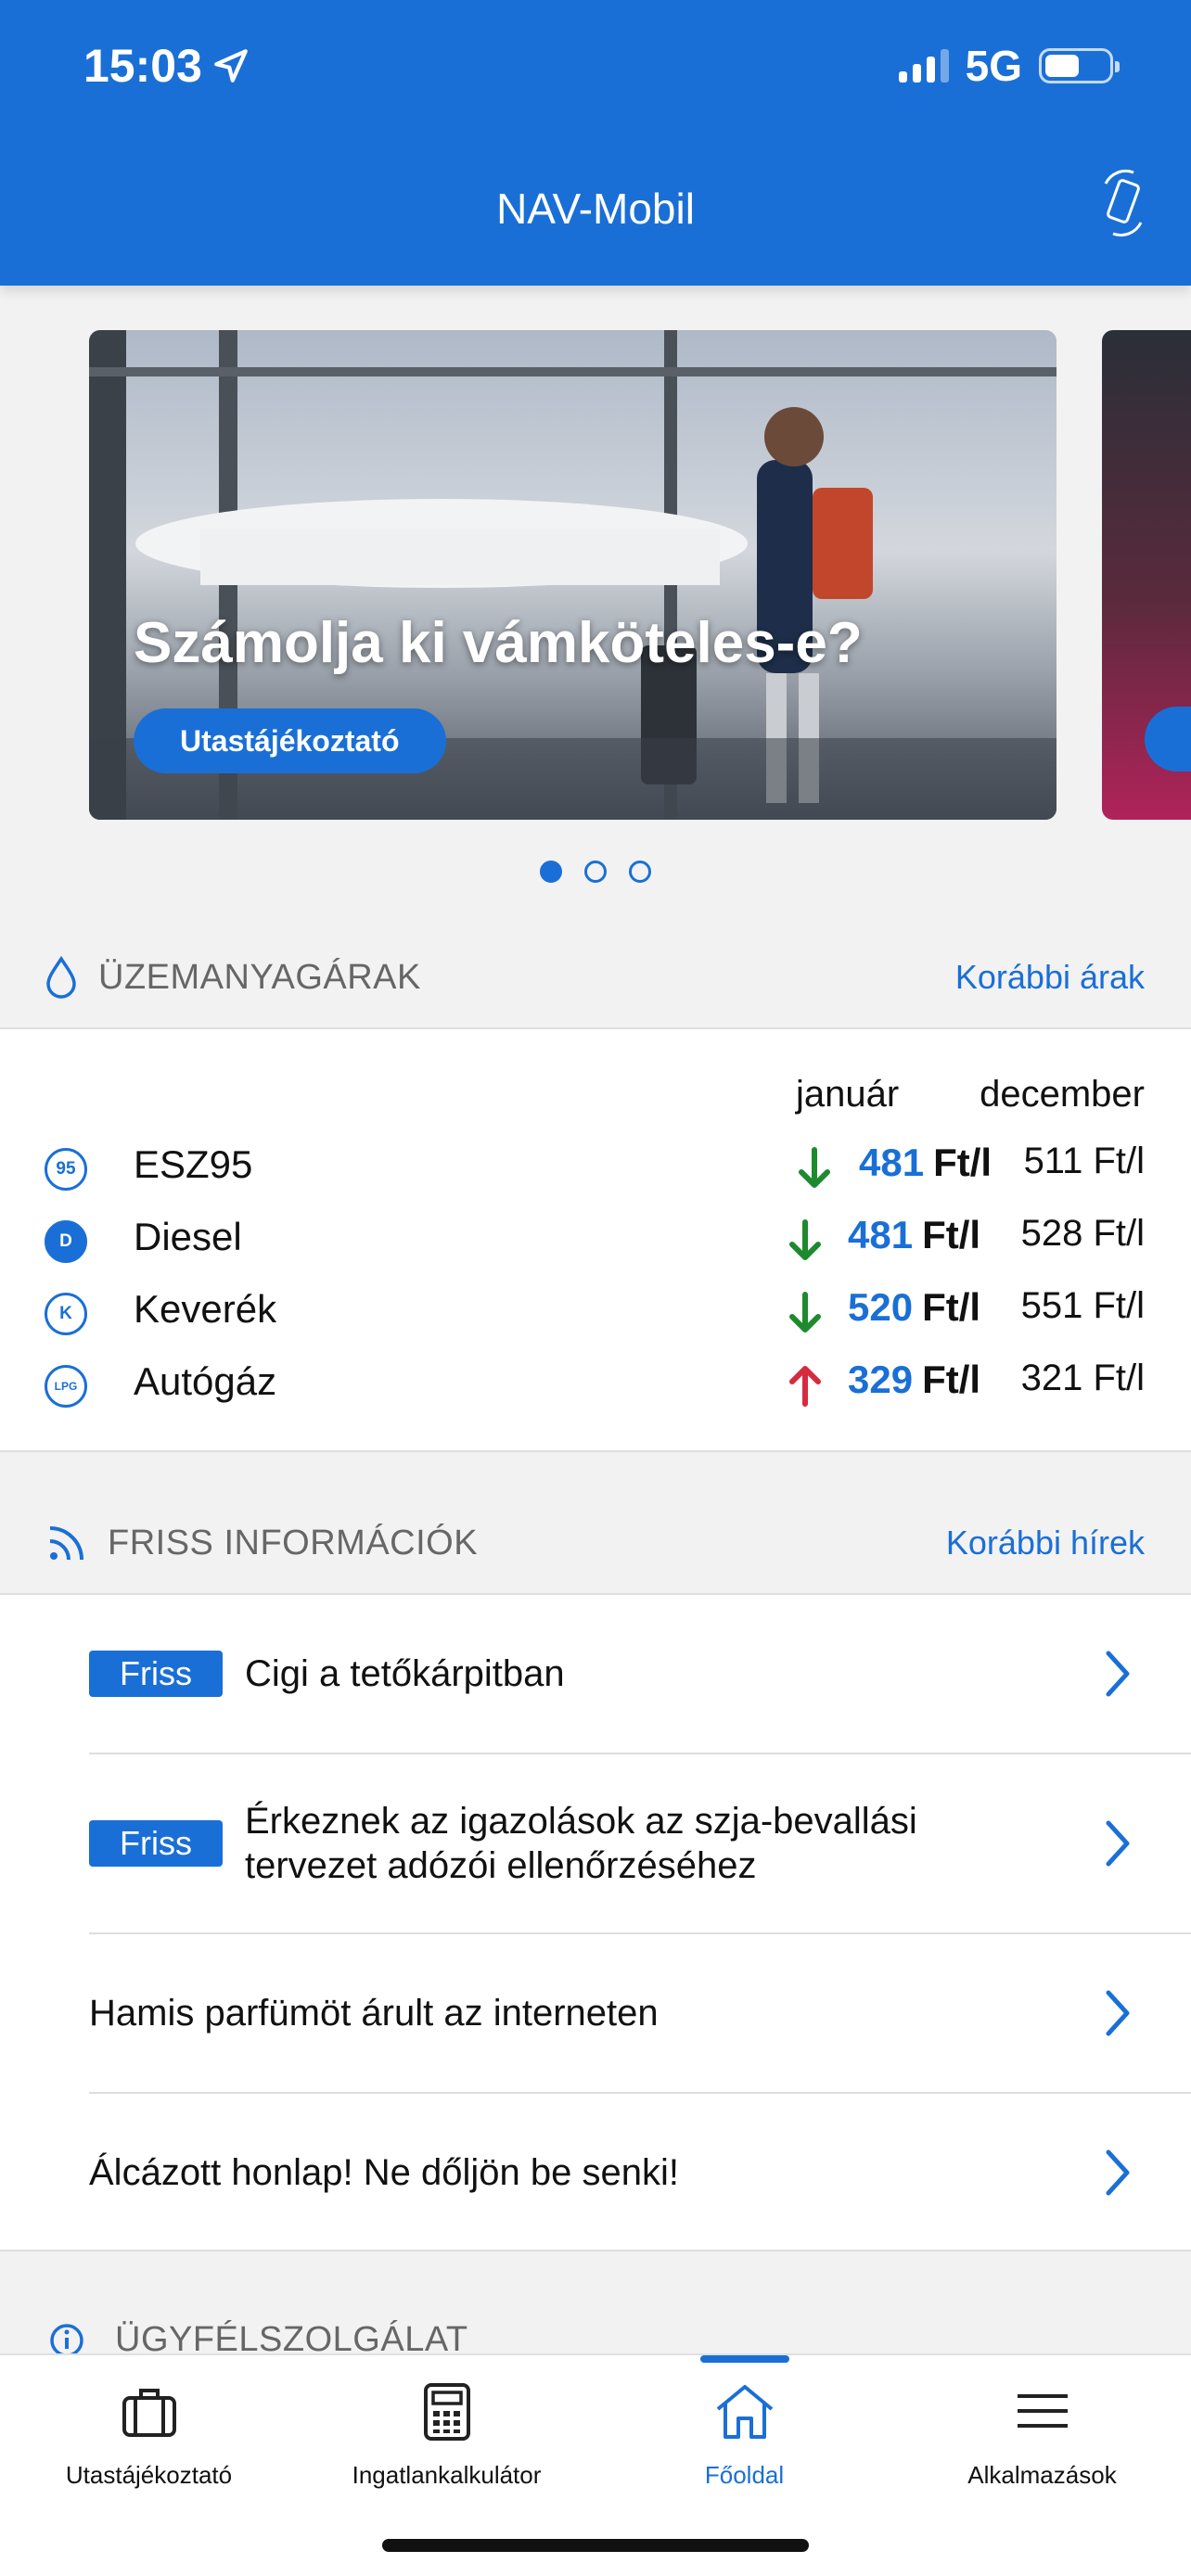 The width and height of the screenshot is (1191, 2576). I want to click on slide-next-button, so click(1168, 739).